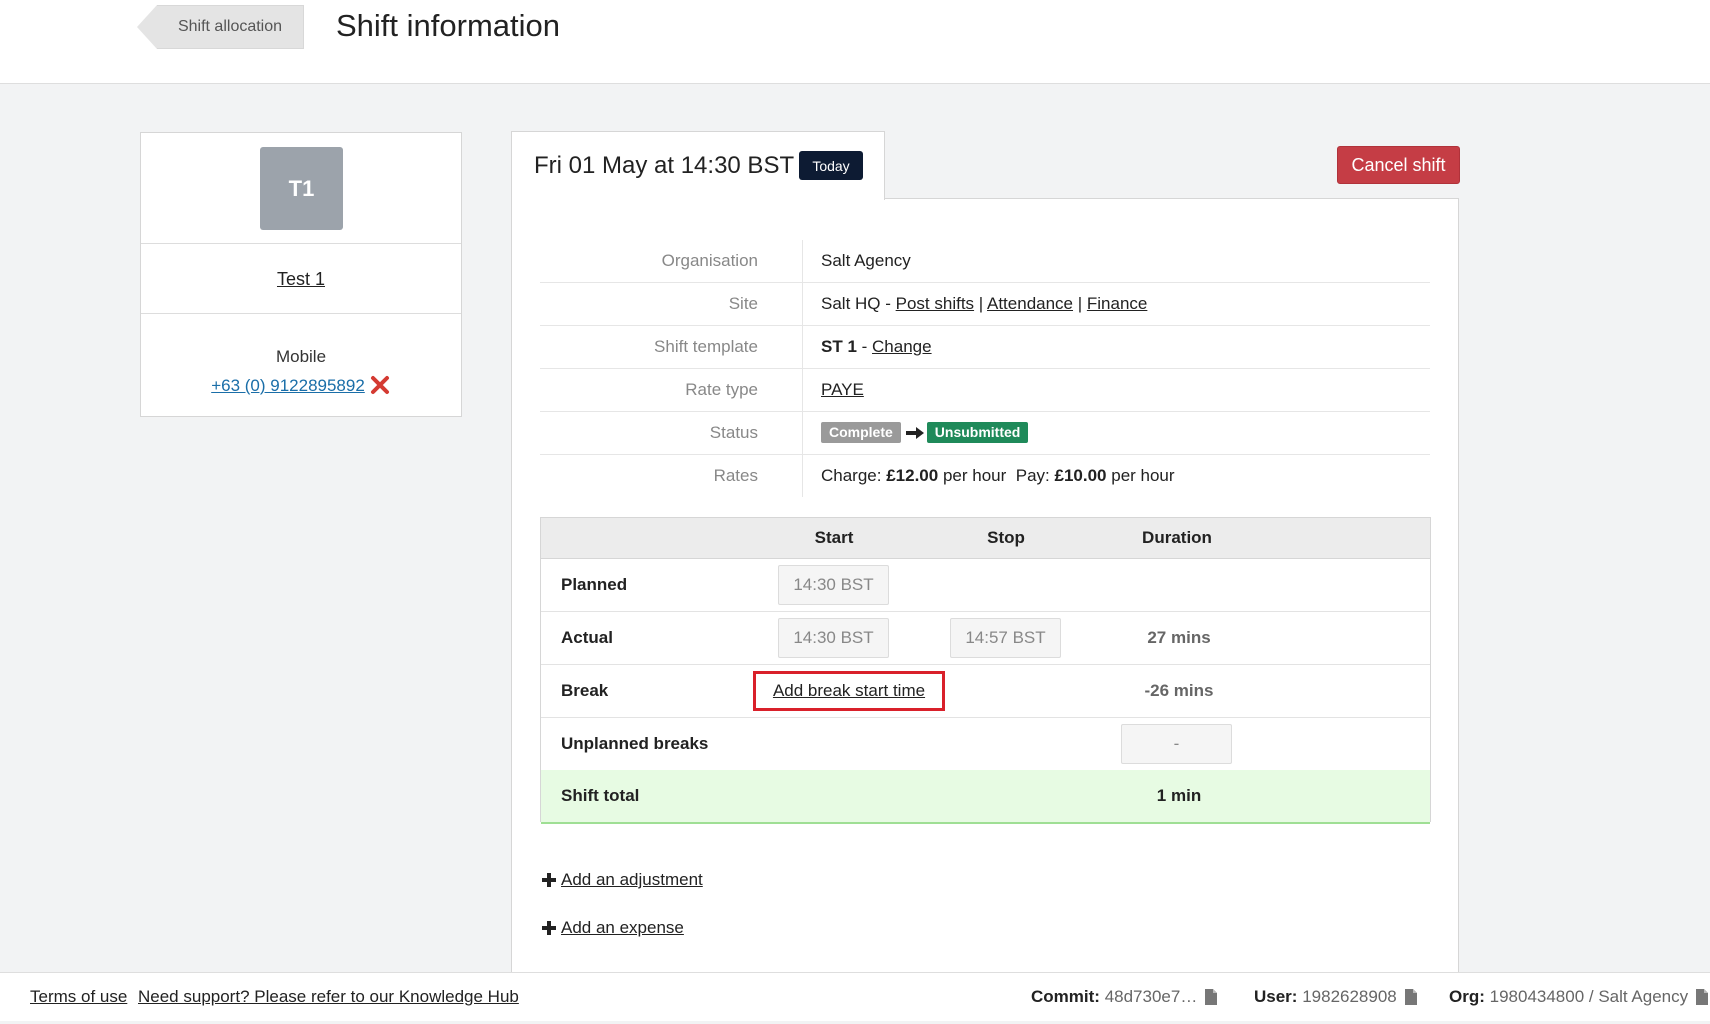 The height and width of the screenshot is (1024, 1710). What do you see at coordinates (1335, 997) in the screenshot?
I see `user-info: User: 1982628908` at bounding box center [1335, 997].